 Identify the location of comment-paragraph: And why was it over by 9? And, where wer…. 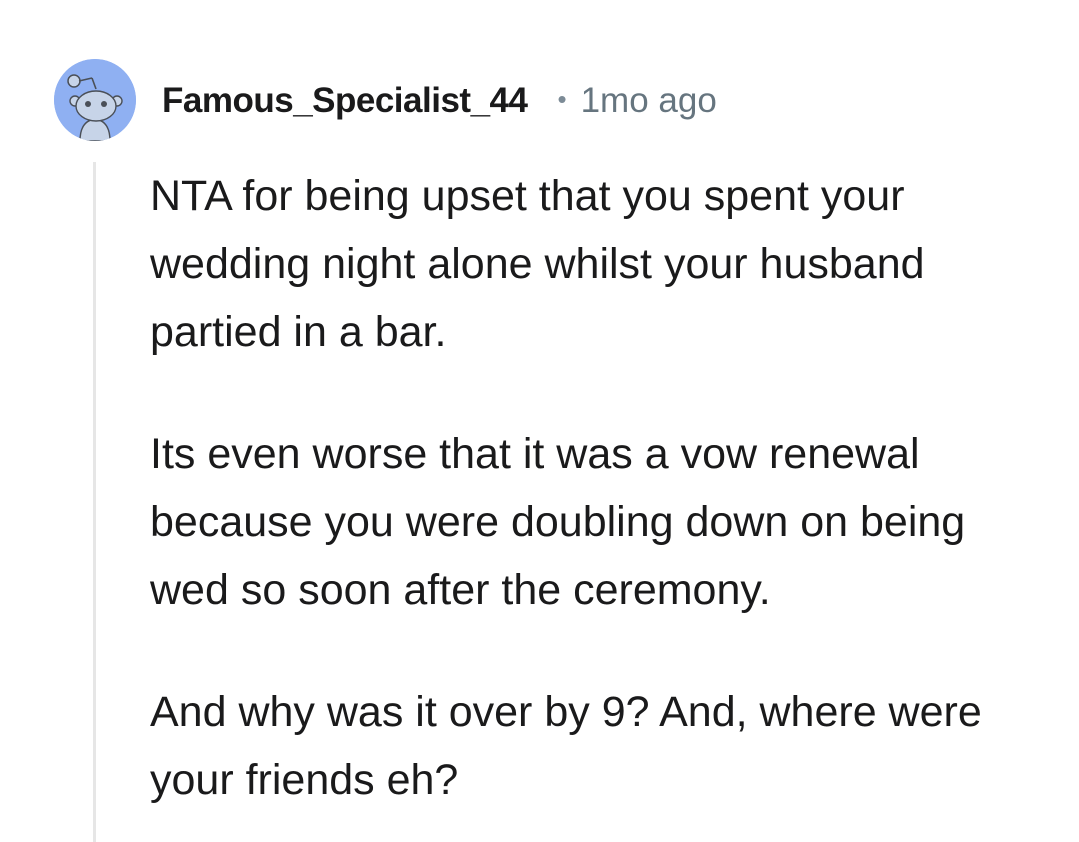
(566, 746).